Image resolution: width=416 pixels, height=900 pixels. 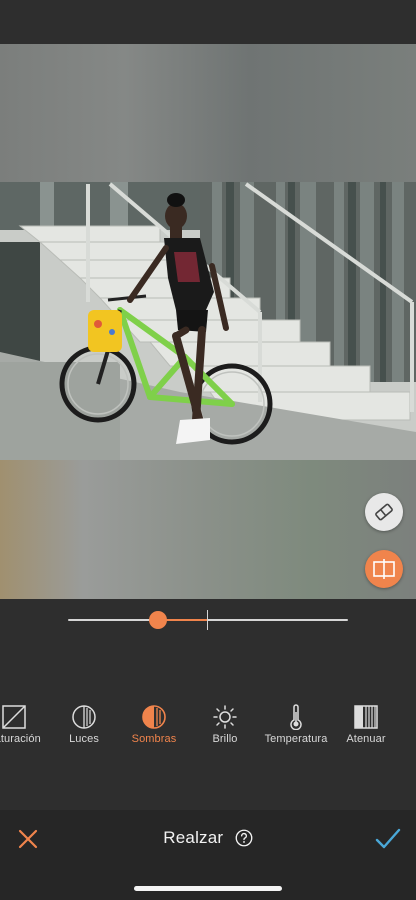 I want to click on compare-icon, so click(x=384, y=569).